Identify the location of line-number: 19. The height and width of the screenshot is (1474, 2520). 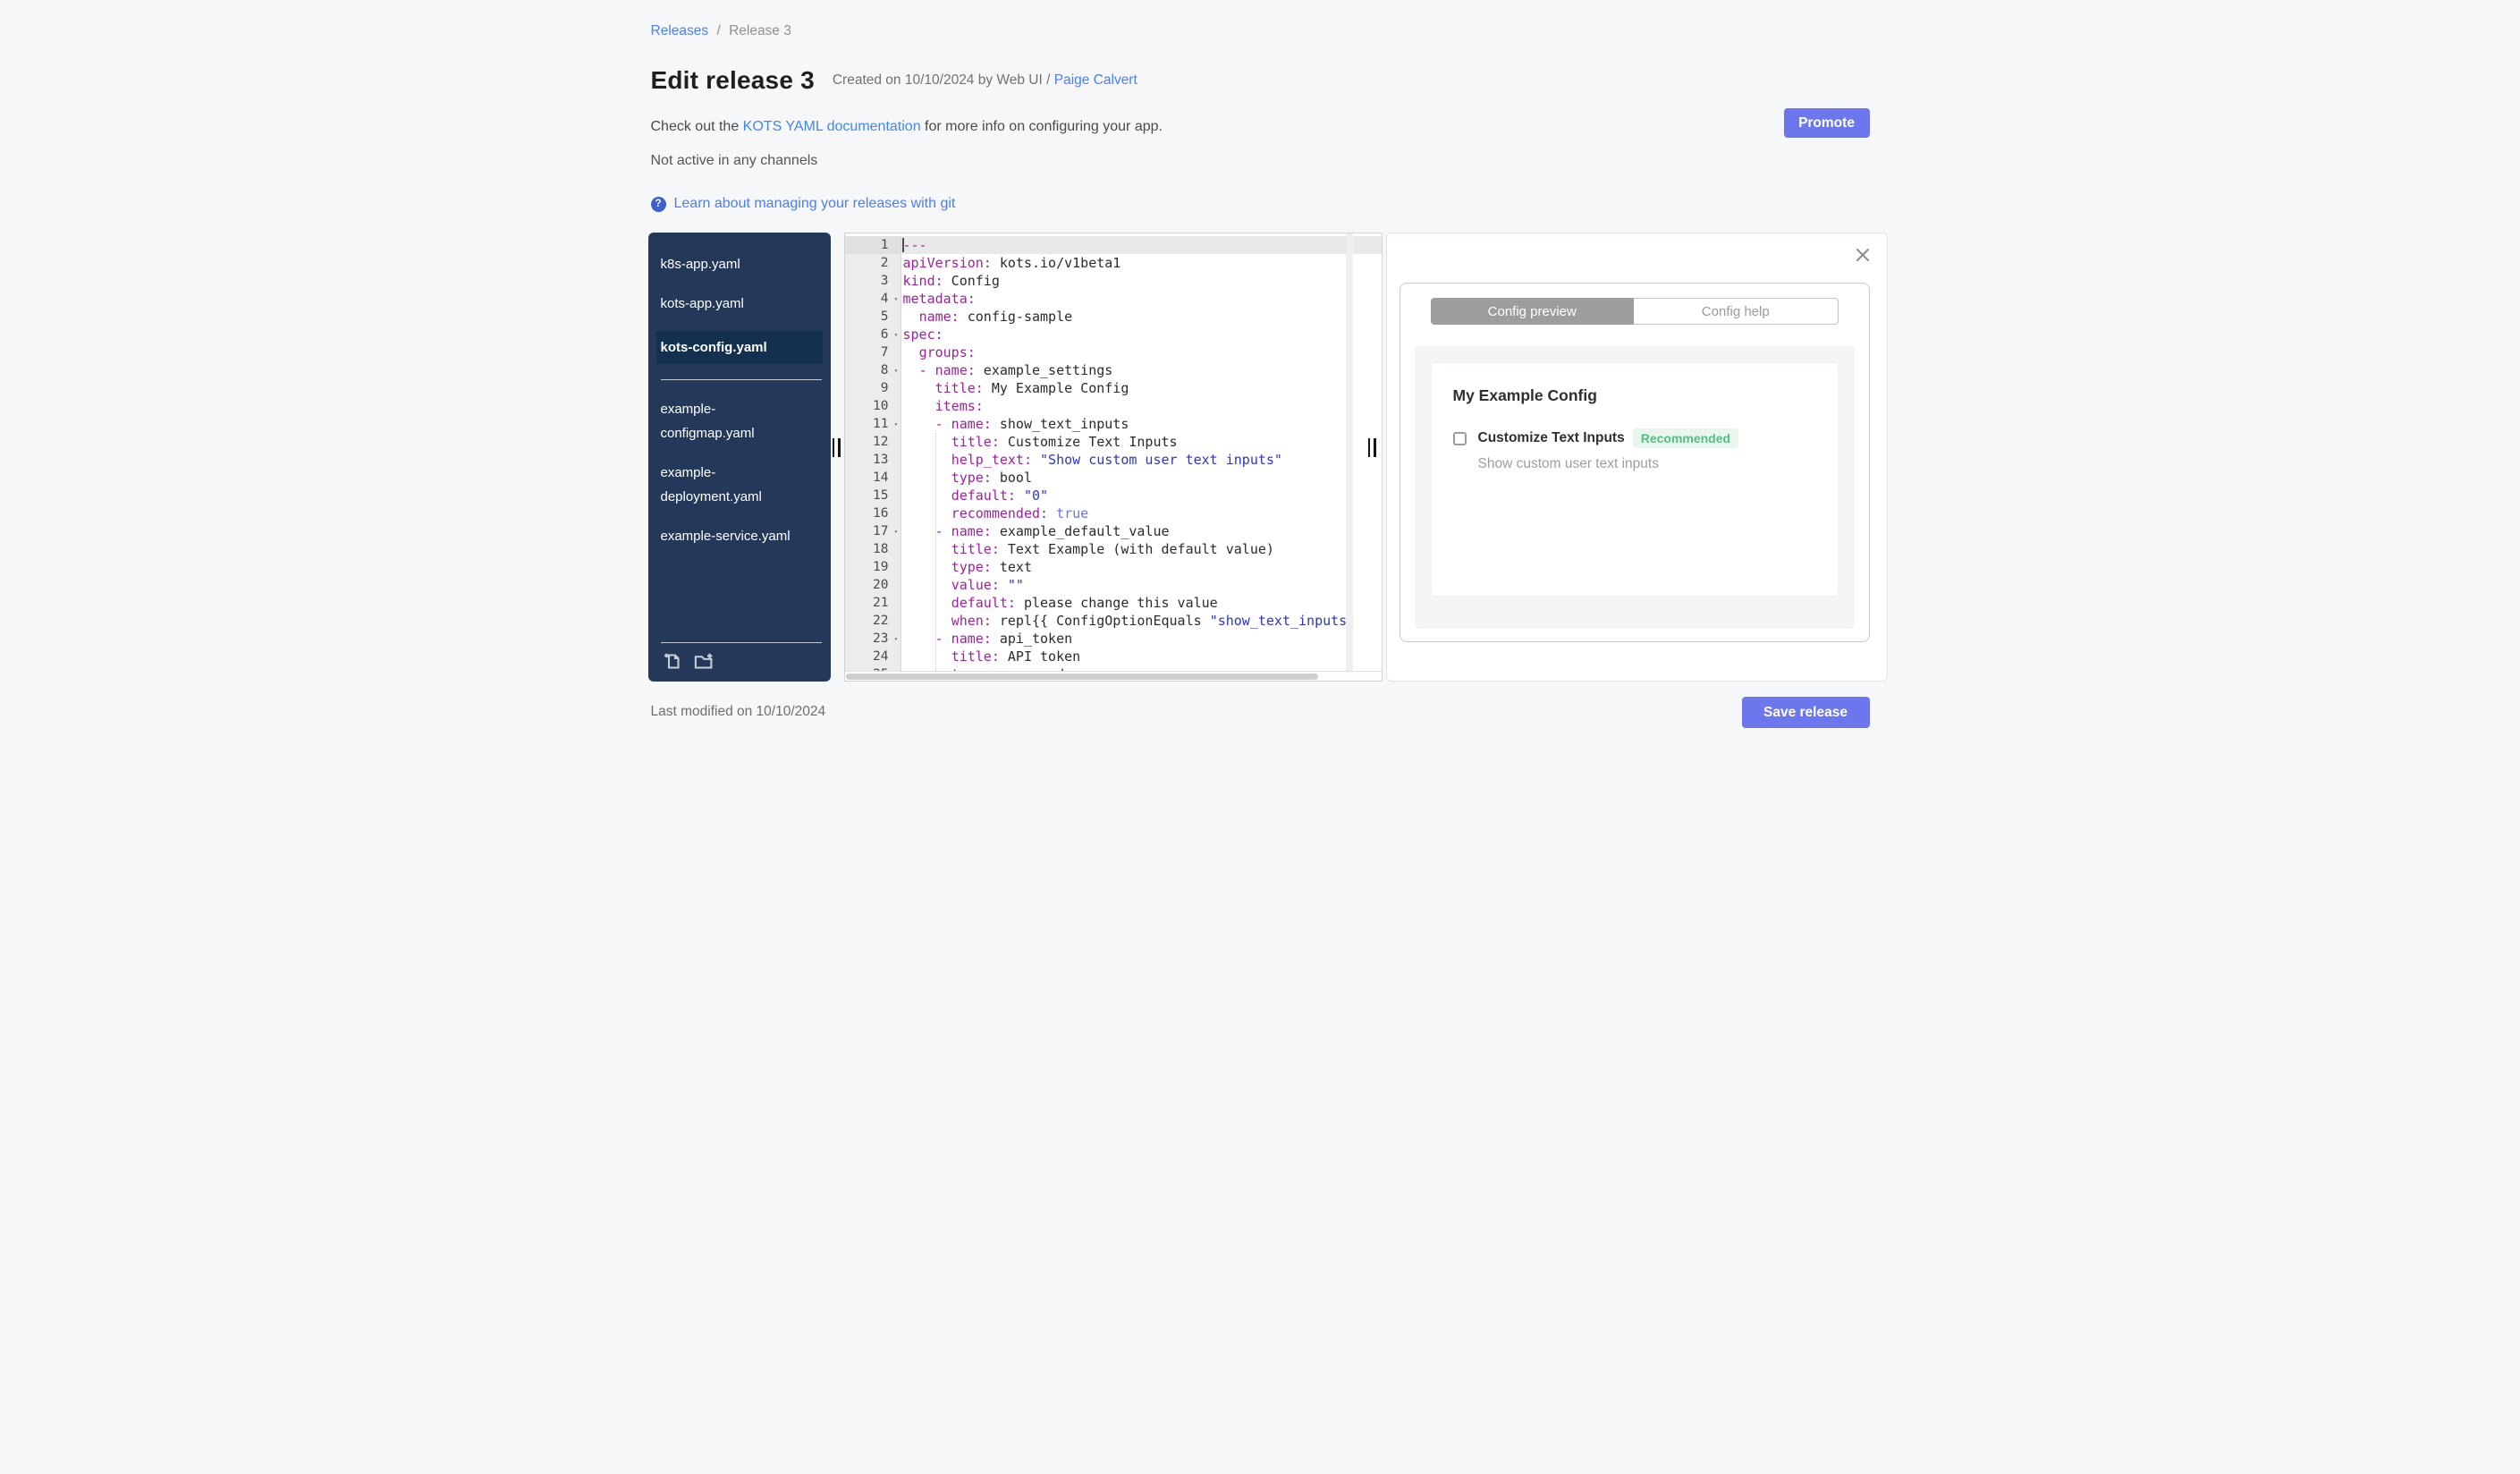
(872, 567).